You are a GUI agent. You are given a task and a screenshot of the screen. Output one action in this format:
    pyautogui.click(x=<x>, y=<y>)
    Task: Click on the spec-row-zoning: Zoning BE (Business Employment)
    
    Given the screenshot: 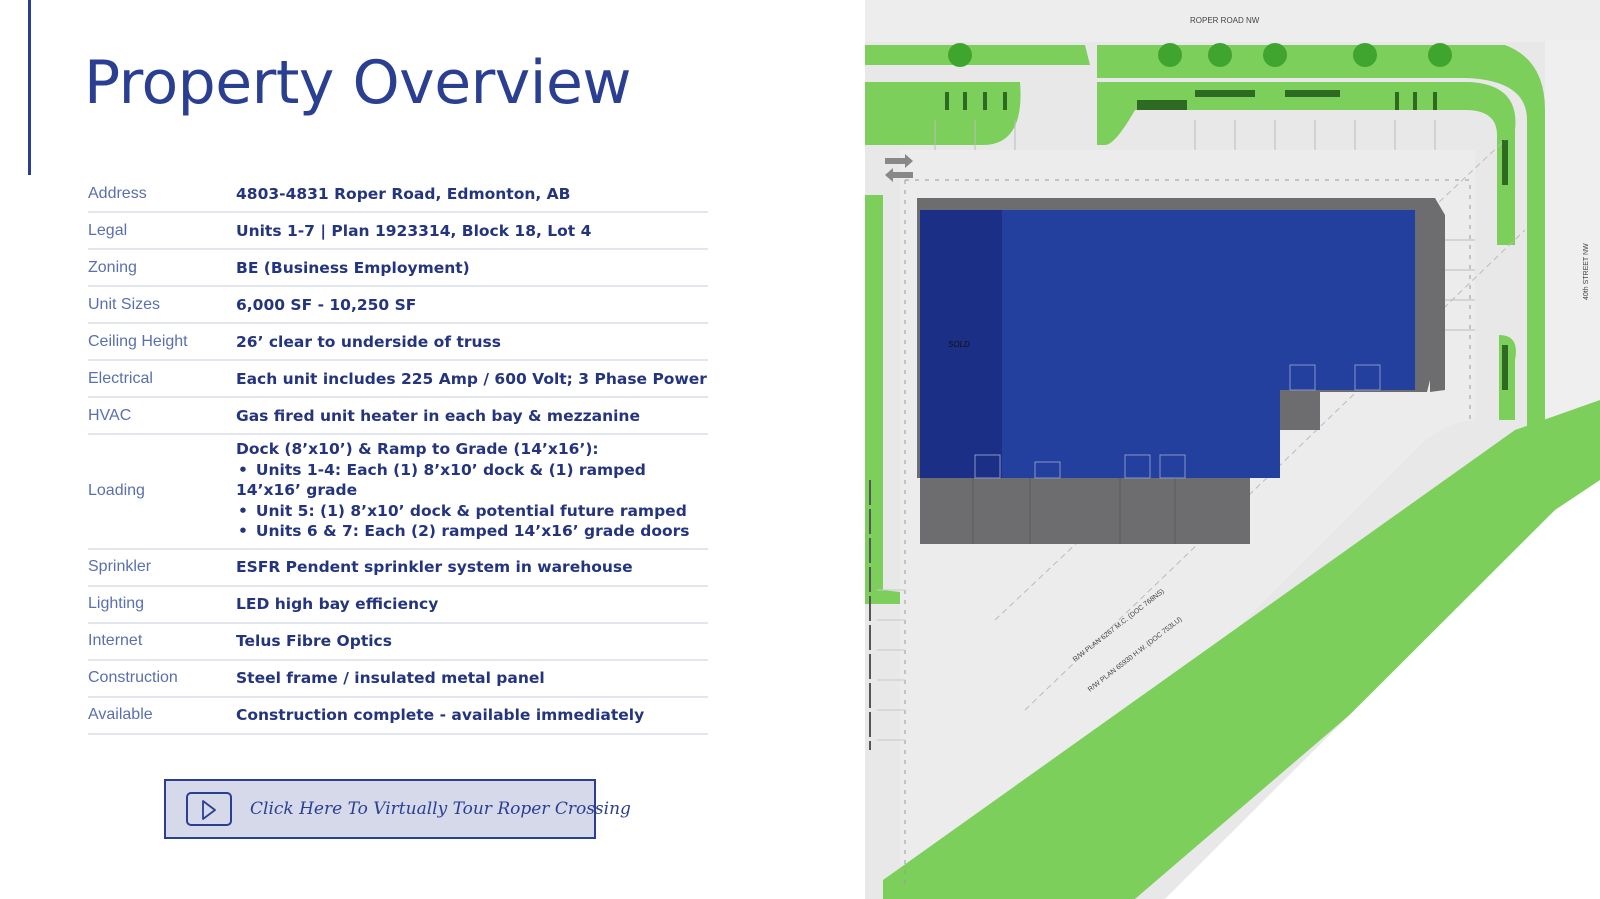 What is the action you would take?
    pyautogui.click(x=398, y=268)
    